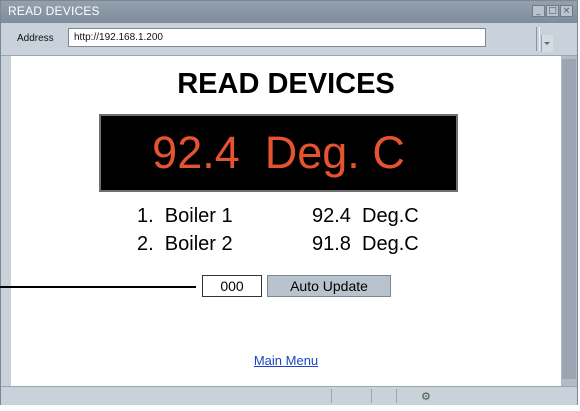 Image resolution: width=580 pixels, height=411 pixels. Describe the element at coordinates (289, 395) in the screenshot. I see `status-bar: ⚙` at that location.